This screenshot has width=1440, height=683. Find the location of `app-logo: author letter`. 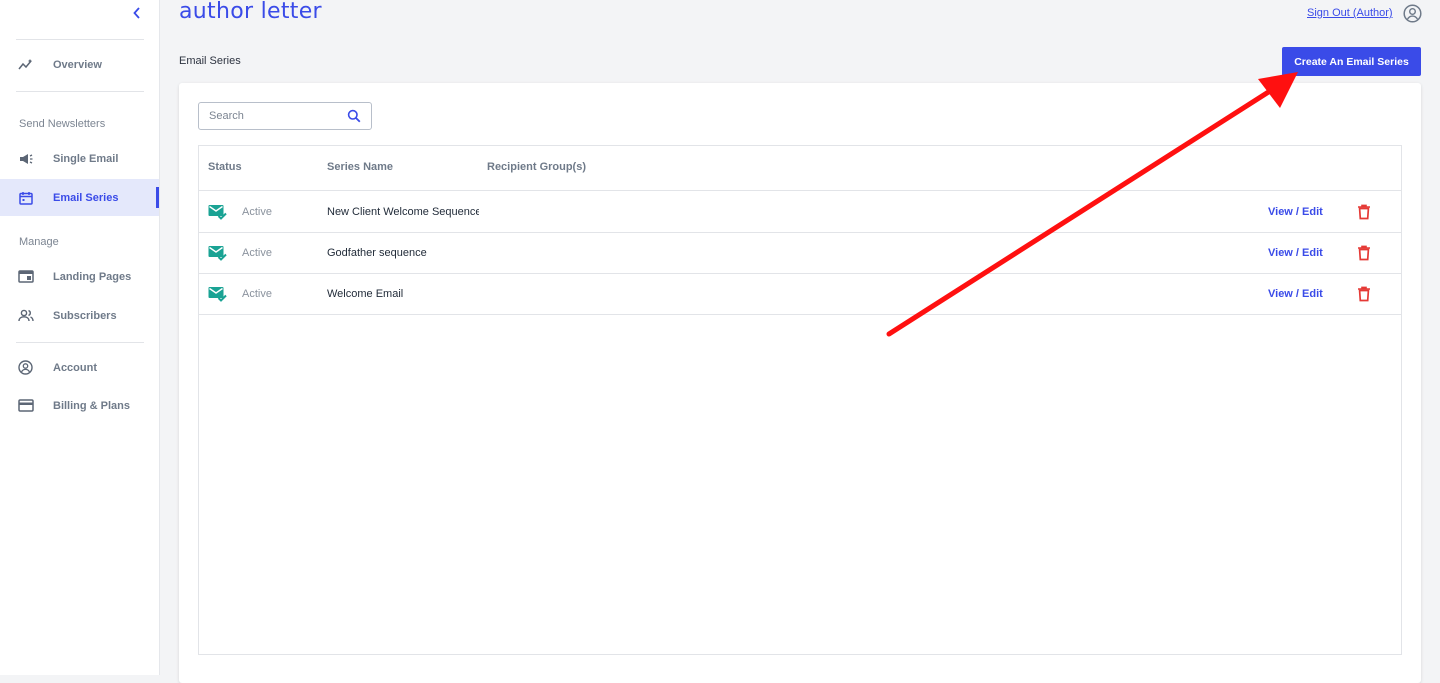

app-logo: author letter is located at coordinates (250, 12).